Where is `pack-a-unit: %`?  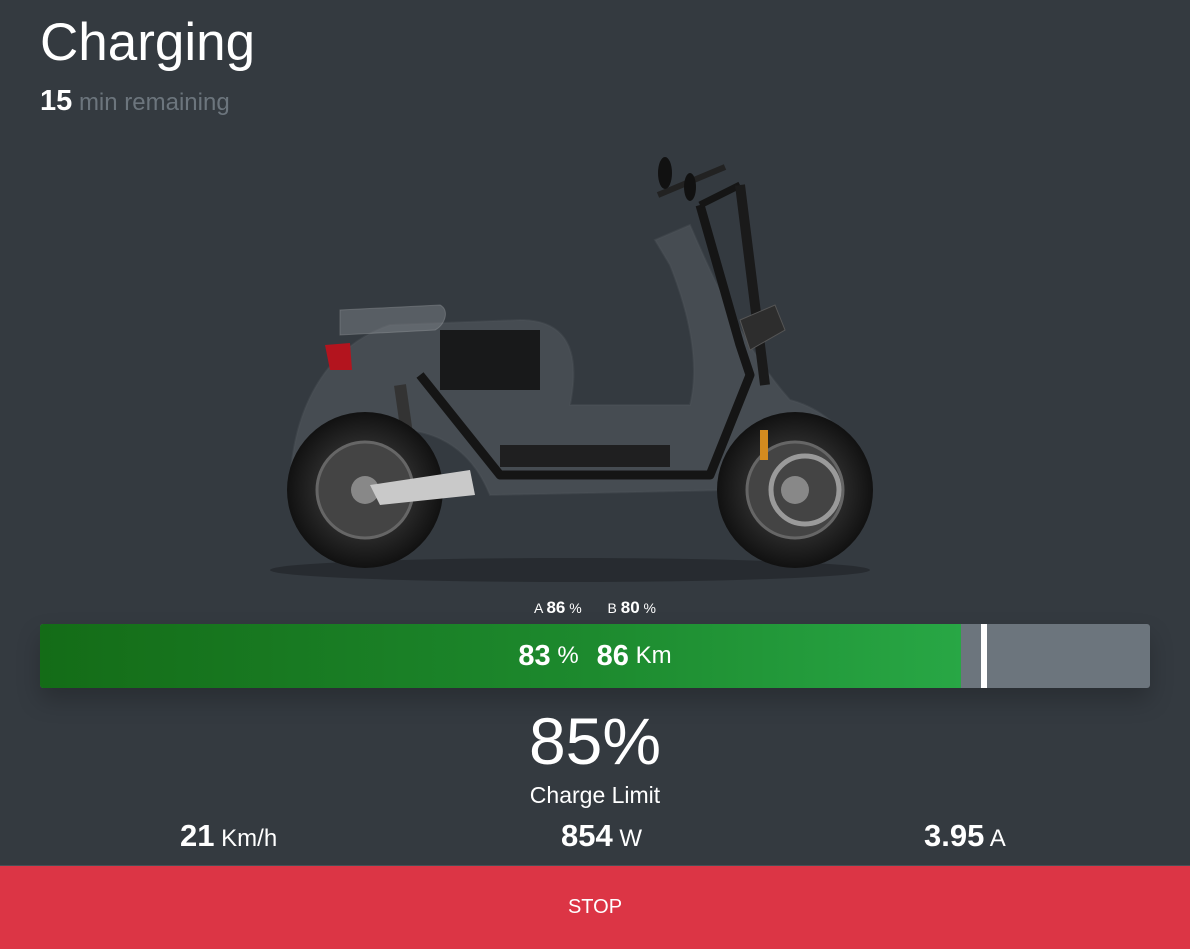 pack-a-unit: % is located at coordinates (575, 608).